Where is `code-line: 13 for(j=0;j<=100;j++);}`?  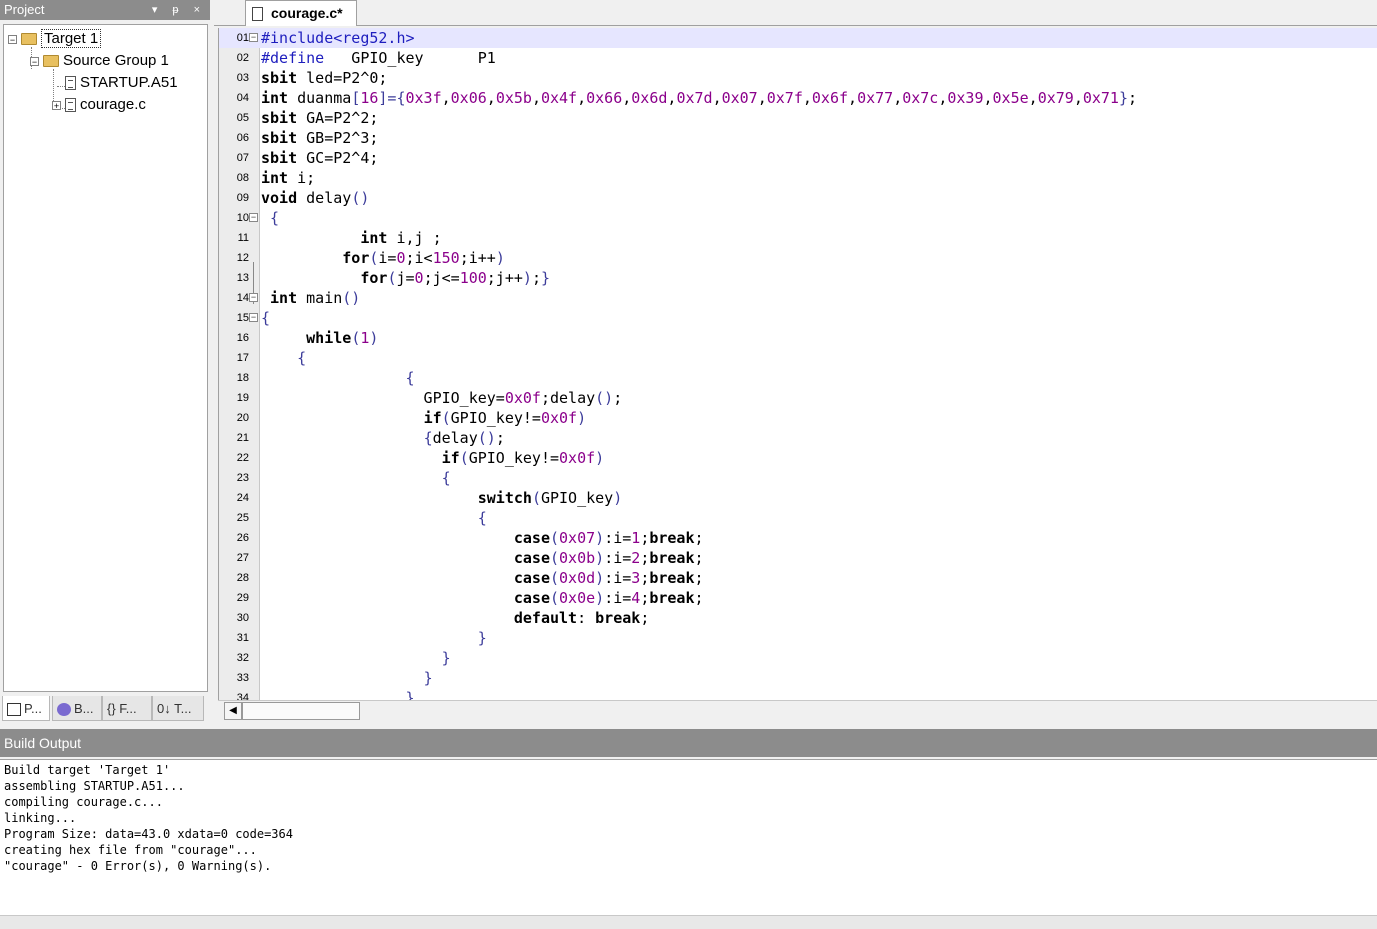 code-line: 13 for(j=0;j<=100;j++);} is located at coordinates (798, 278).